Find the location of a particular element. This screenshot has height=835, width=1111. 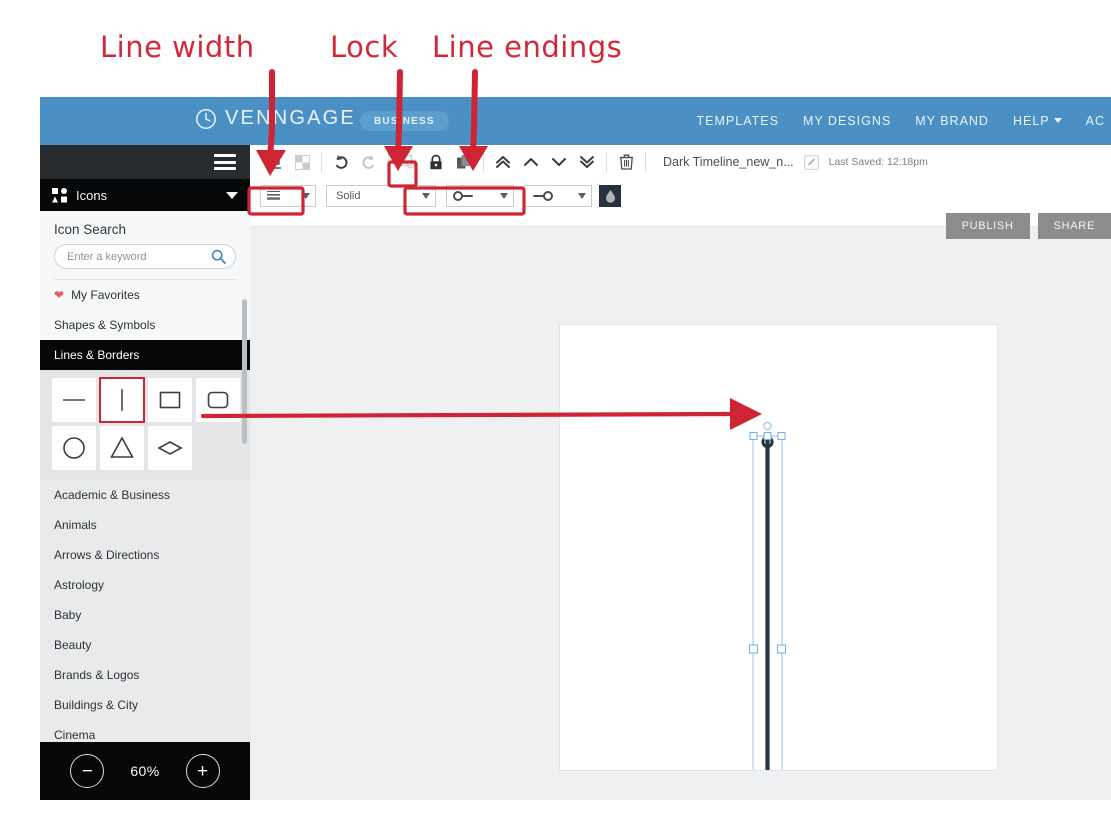

sidebar-topbar is located at coordinates (145, 162).